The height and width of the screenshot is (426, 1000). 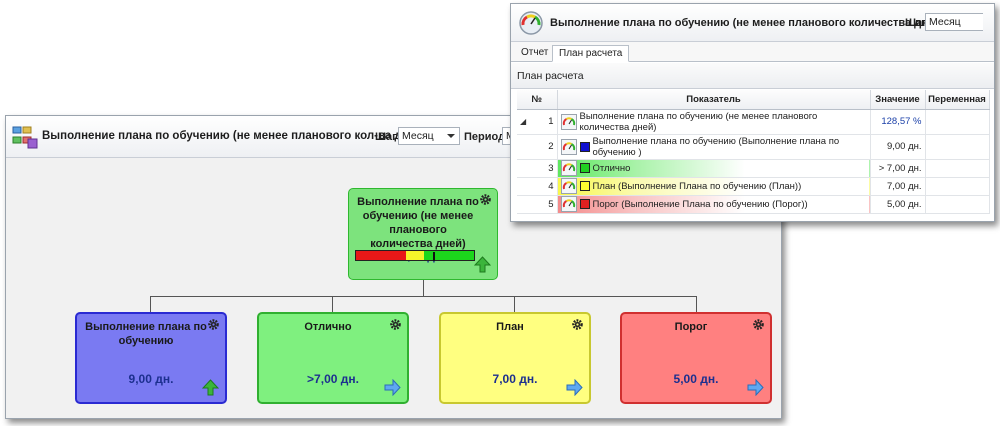 What do you see at coordinates (515, 358) in the screenshot?
I see `child-kpi-node-plan: План 7,00 дн.` at bounding box center [515, 358].